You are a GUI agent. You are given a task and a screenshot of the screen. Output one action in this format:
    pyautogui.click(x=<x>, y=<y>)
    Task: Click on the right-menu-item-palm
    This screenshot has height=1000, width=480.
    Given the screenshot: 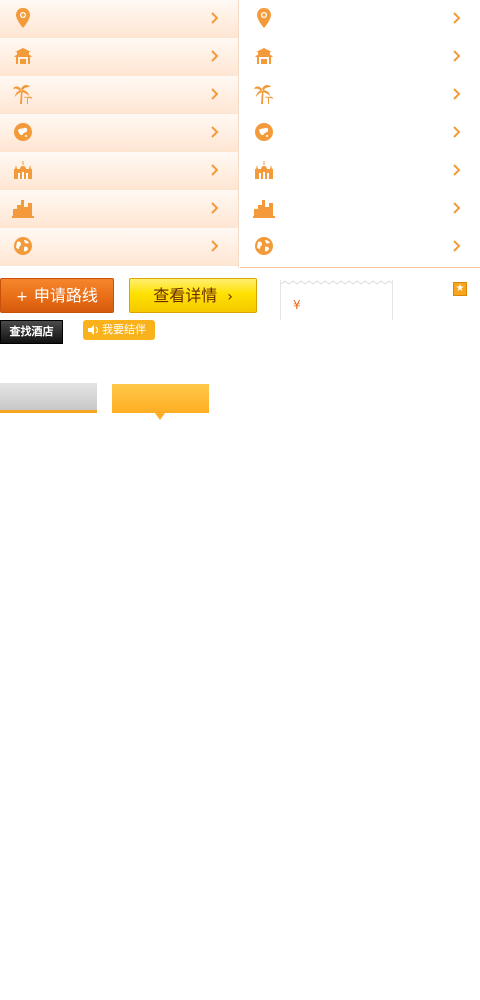 What is the action you would take?
    pyautogui.click(x=360, y=95)
    